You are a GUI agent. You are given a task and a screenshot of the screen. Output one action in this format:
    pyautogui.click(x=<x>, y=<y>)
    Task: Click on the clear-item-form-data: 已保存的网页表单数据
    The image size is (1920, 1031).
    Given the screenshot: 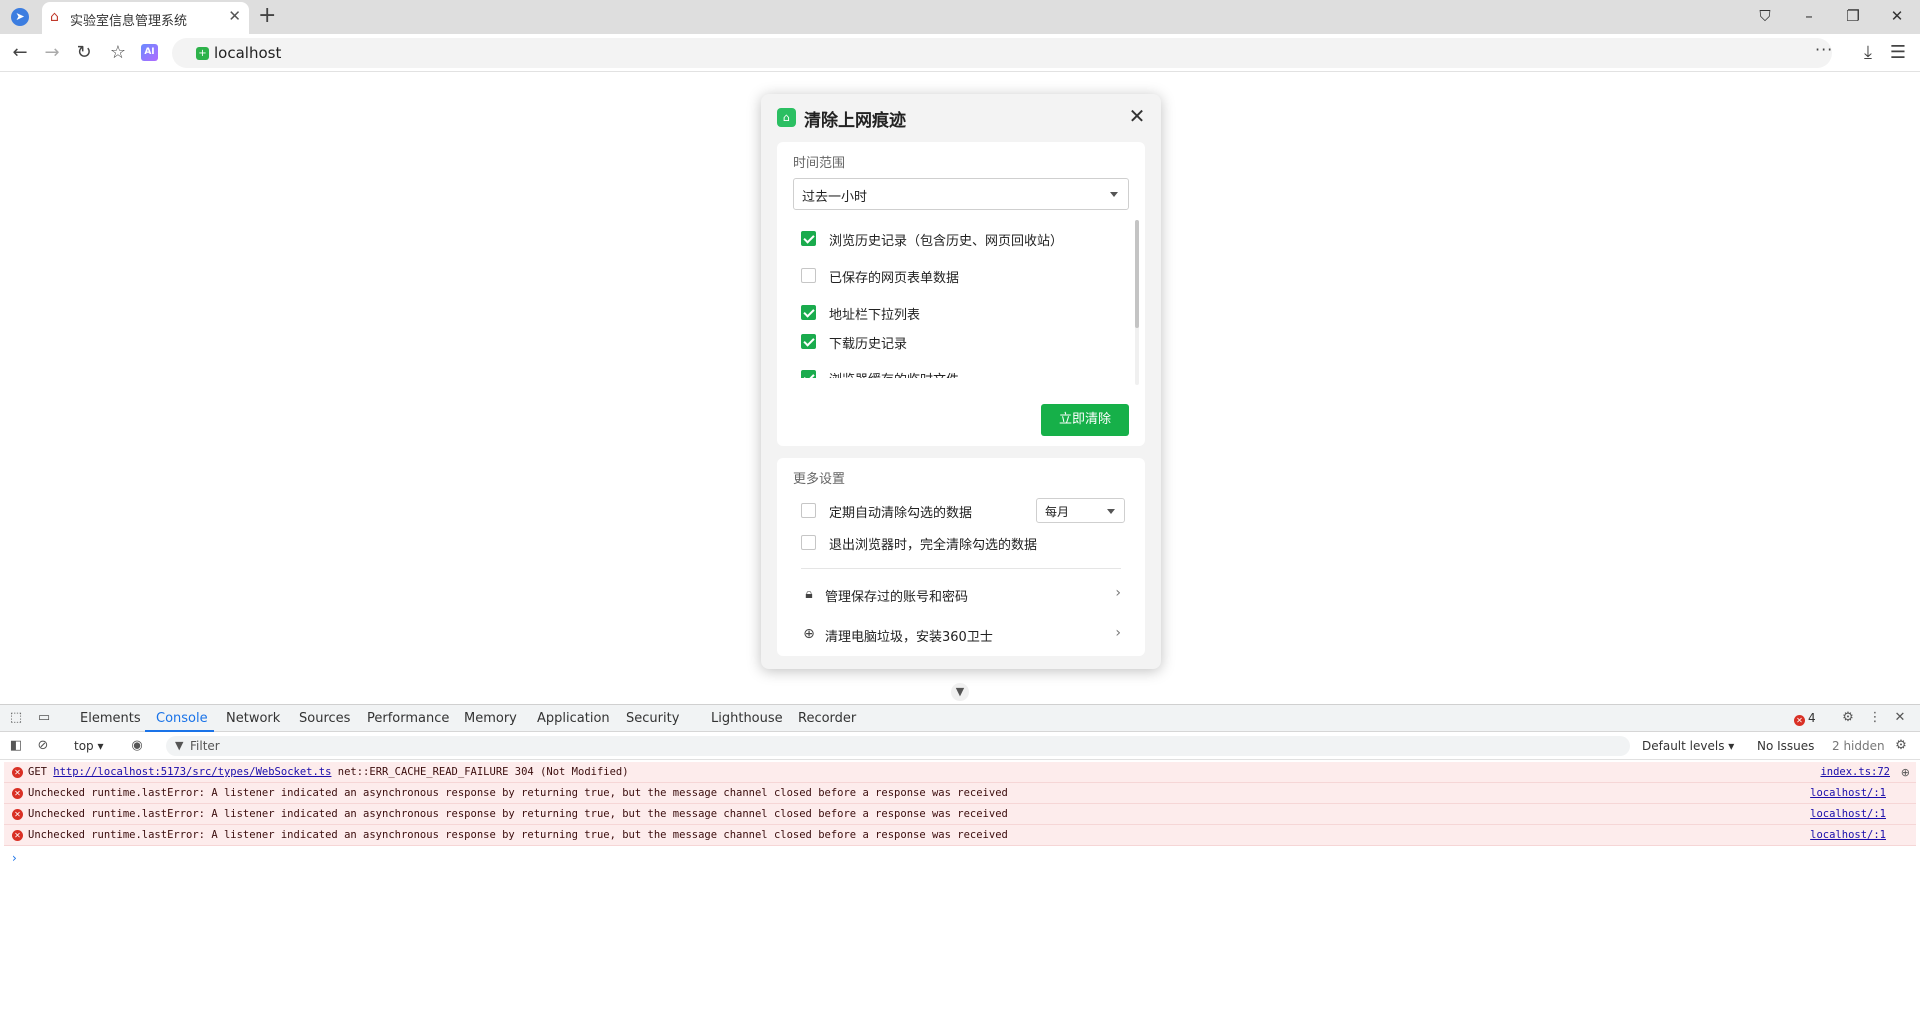 What is the action you would take?
    pyautogui.click(x=966, y=276)
    